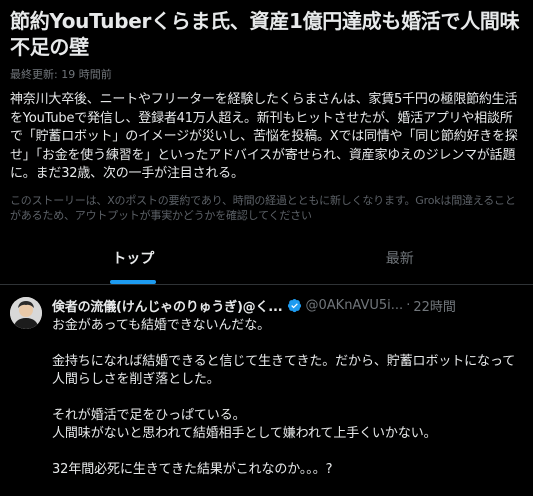 The height and width of the screenshot is (496, 533). Describe the element at coordinates (161, 325) in the screenshot. I see `post-line: お金があっても結婚できないんだな。` at that location.